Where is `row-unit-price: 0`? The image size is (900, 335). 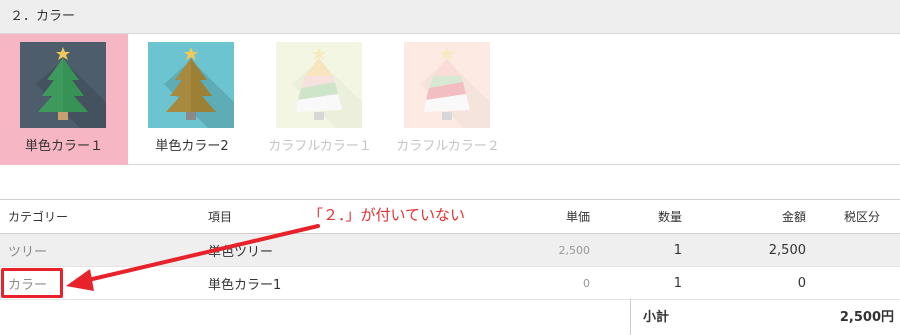
row-unit-price: 0 is located at coordinates (586, 283).